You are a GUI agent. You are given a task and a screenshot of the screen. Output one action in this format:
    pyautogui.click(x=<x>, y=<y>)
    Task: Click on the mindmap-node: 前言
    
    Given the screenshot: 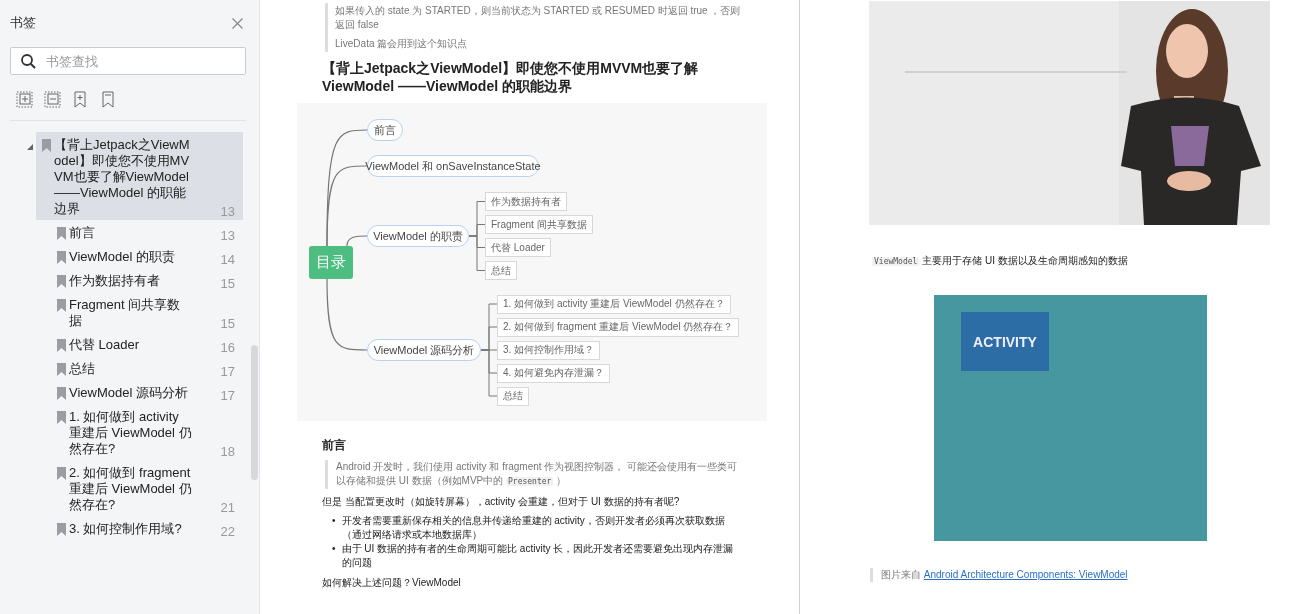 What is the action you would take?
    pyautogui.click(x=385, y=130)
    